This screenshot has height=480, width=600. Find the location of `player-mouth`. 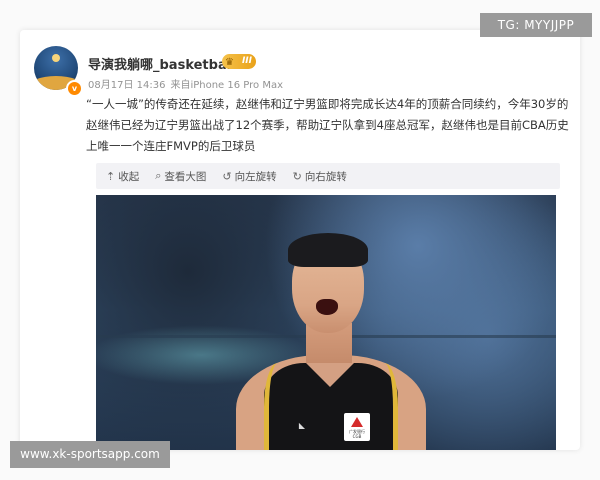

player-mouth is located at coordinates (327, 307).